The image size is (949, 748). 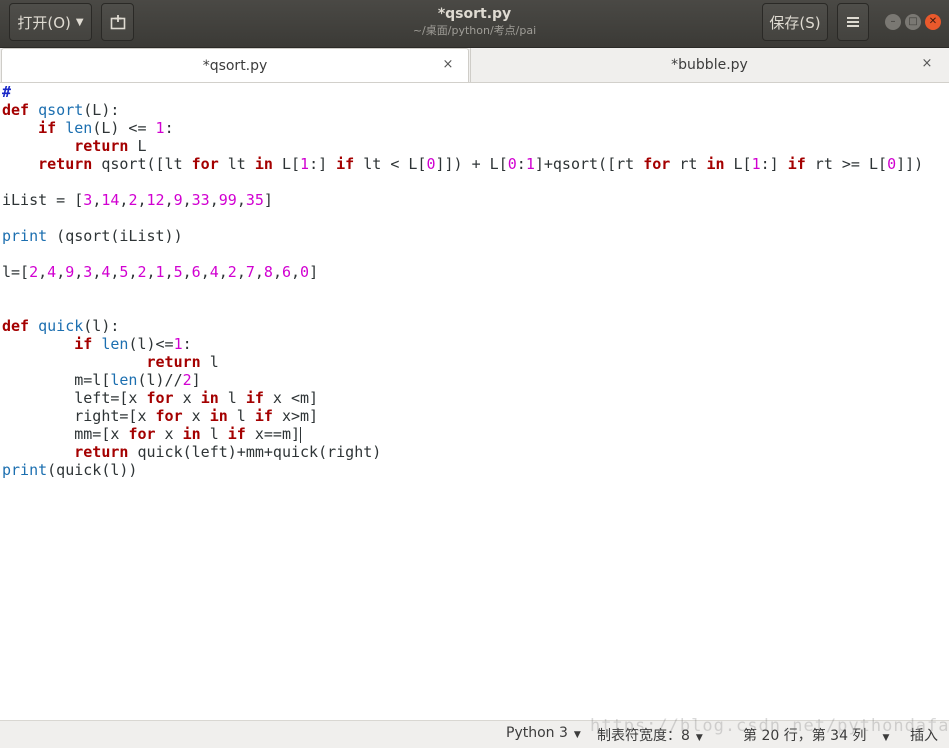 I want to click on hamburger-icon, so click(x=853, y=22).